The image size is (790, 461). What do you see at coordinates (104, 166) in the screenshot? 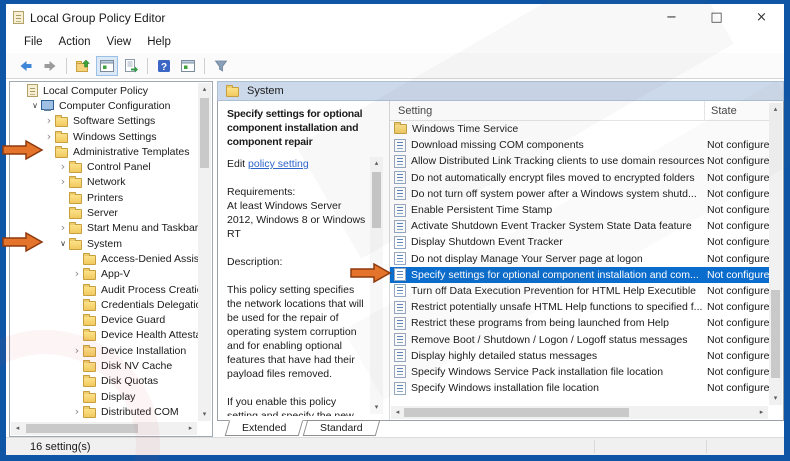
I see `tree-item-control-panel: › Control Panel` at bounding box center [104, 166].